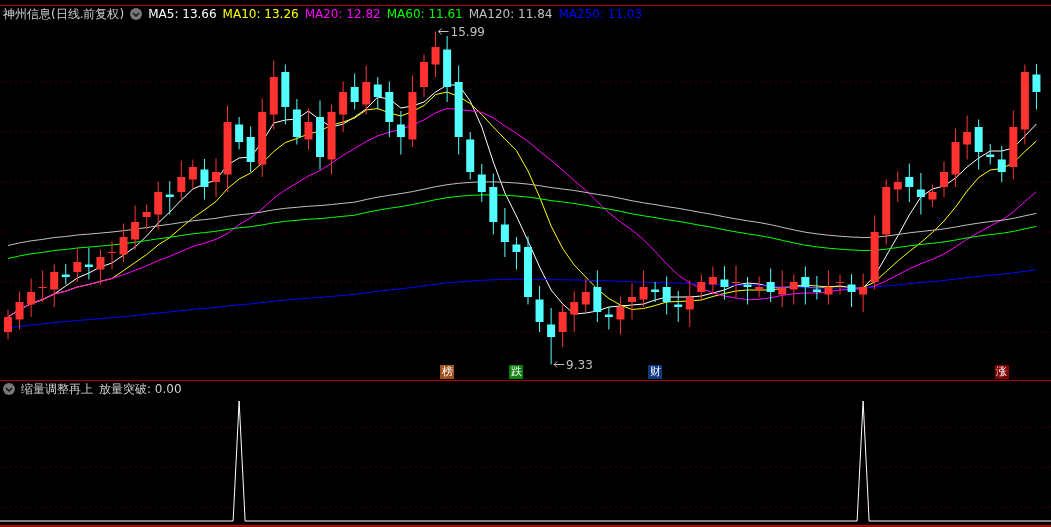 This screenshot has width=1051, height=527. Describe the element at coordinates (510, 14) in the screenshot. I see `moving-average-value: MA120: 11.84` at that location.